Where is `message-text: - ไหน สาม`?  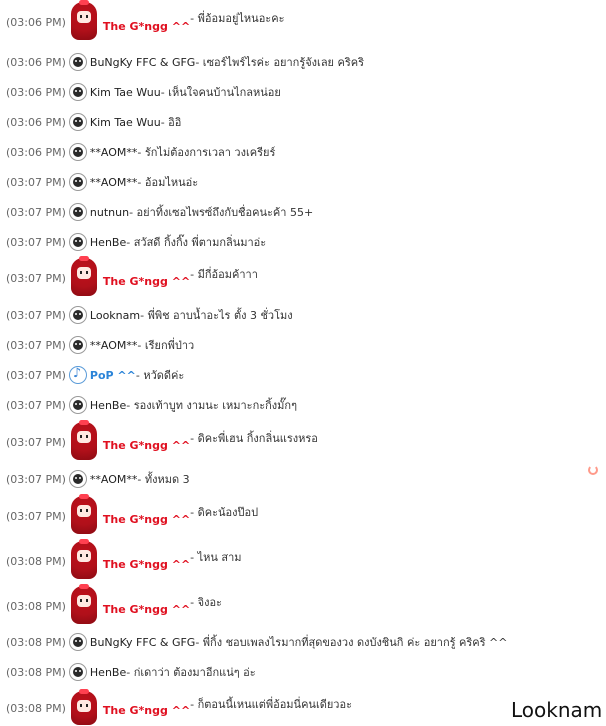 message-text: - ไหน สาม is located at coordinates (216, 557).